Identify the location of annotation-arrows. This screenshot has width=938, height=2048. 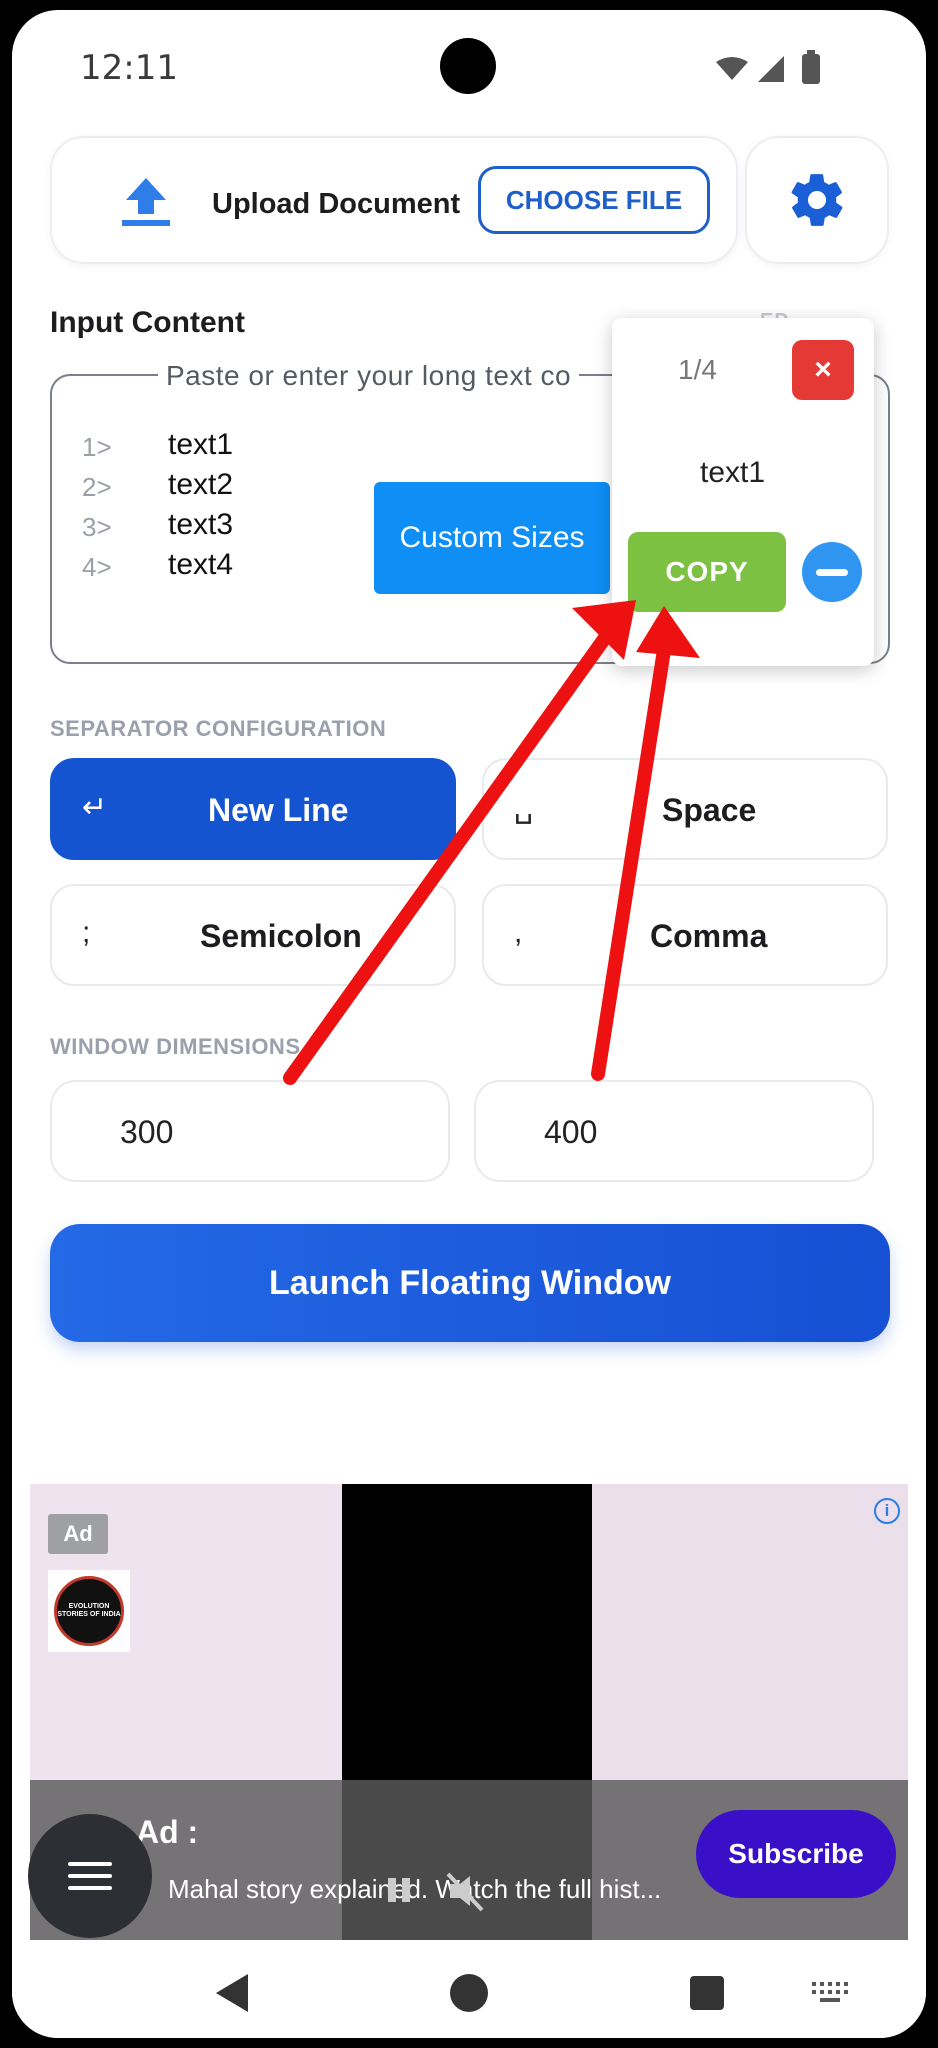
(491, 842).